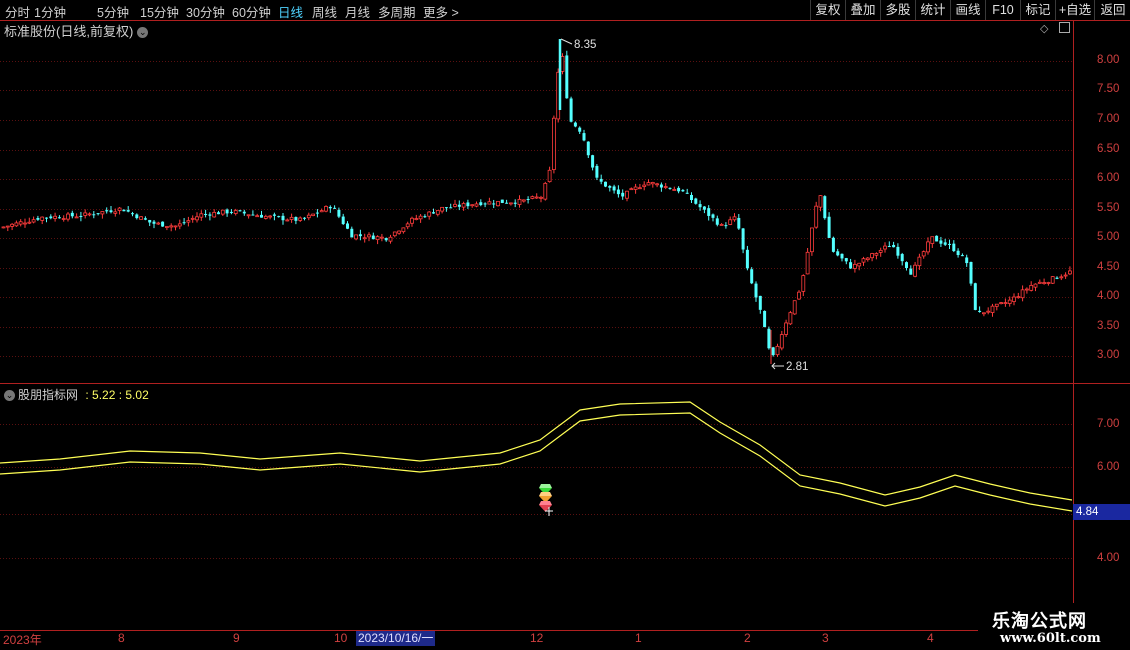  Describe the element at coordinates (1108, 424) in the screenshot. I see `indicator-axis-label: 7.00` at that location.